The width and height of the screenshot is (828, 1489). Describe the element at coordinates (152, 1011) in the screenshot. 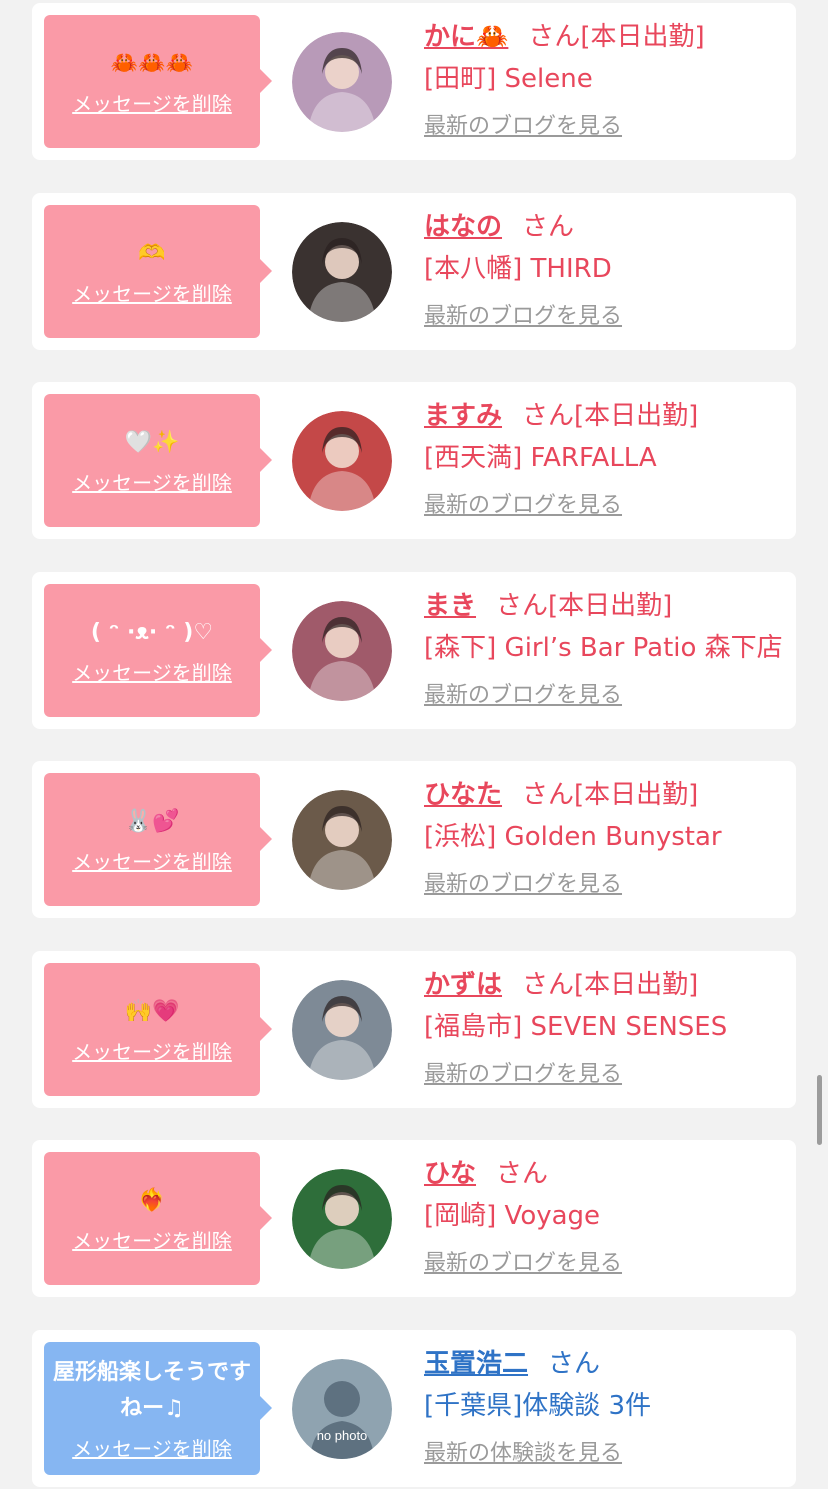

I see `message-text: 🙌💗` at that location.